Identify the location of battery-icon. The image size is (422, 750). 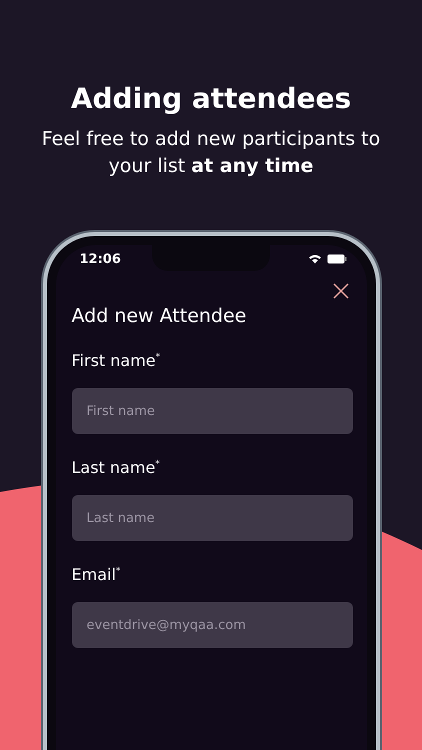
(336, 259).